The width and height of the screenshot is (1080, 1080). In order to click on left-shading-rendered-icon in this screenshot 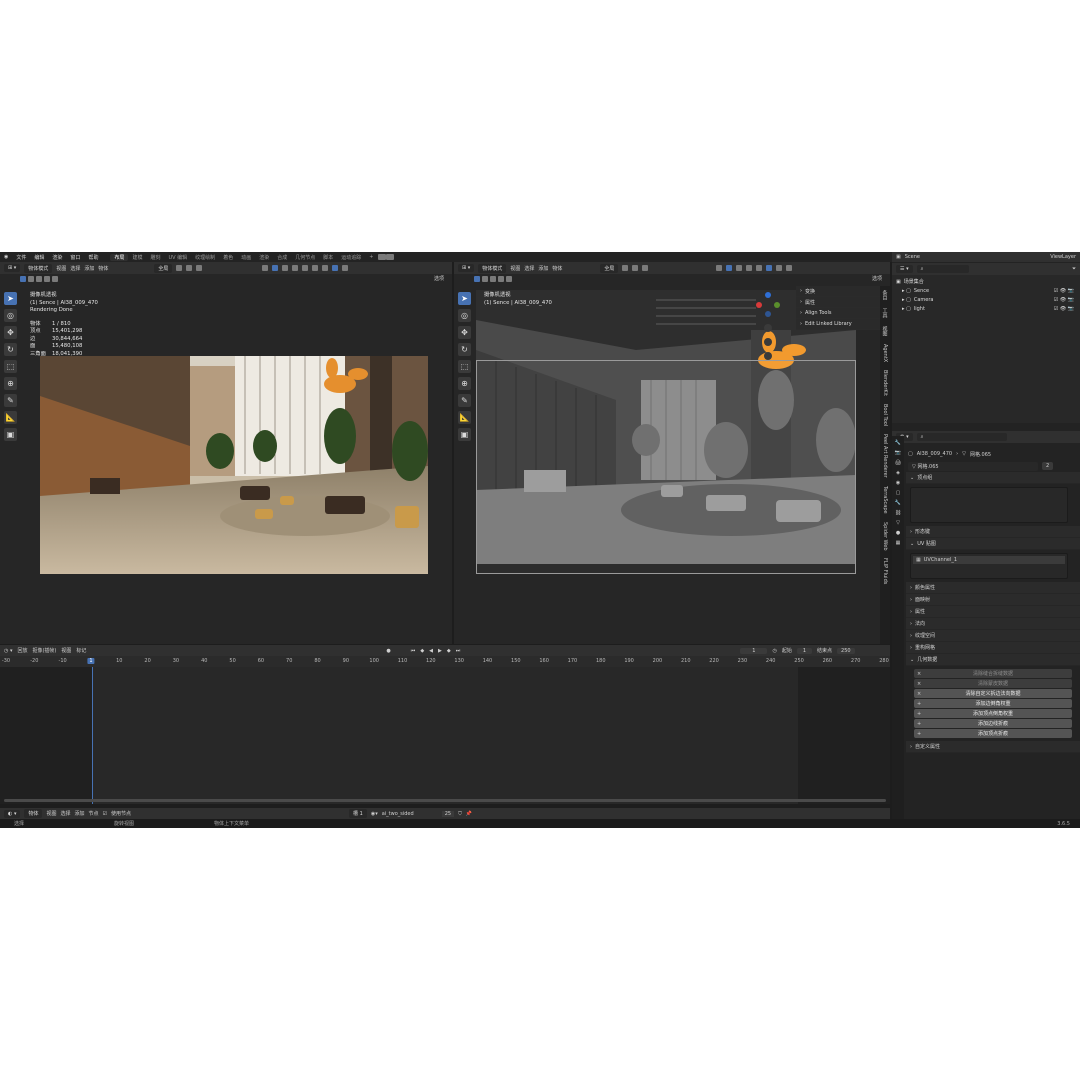, I will do `click(335, 268)`.